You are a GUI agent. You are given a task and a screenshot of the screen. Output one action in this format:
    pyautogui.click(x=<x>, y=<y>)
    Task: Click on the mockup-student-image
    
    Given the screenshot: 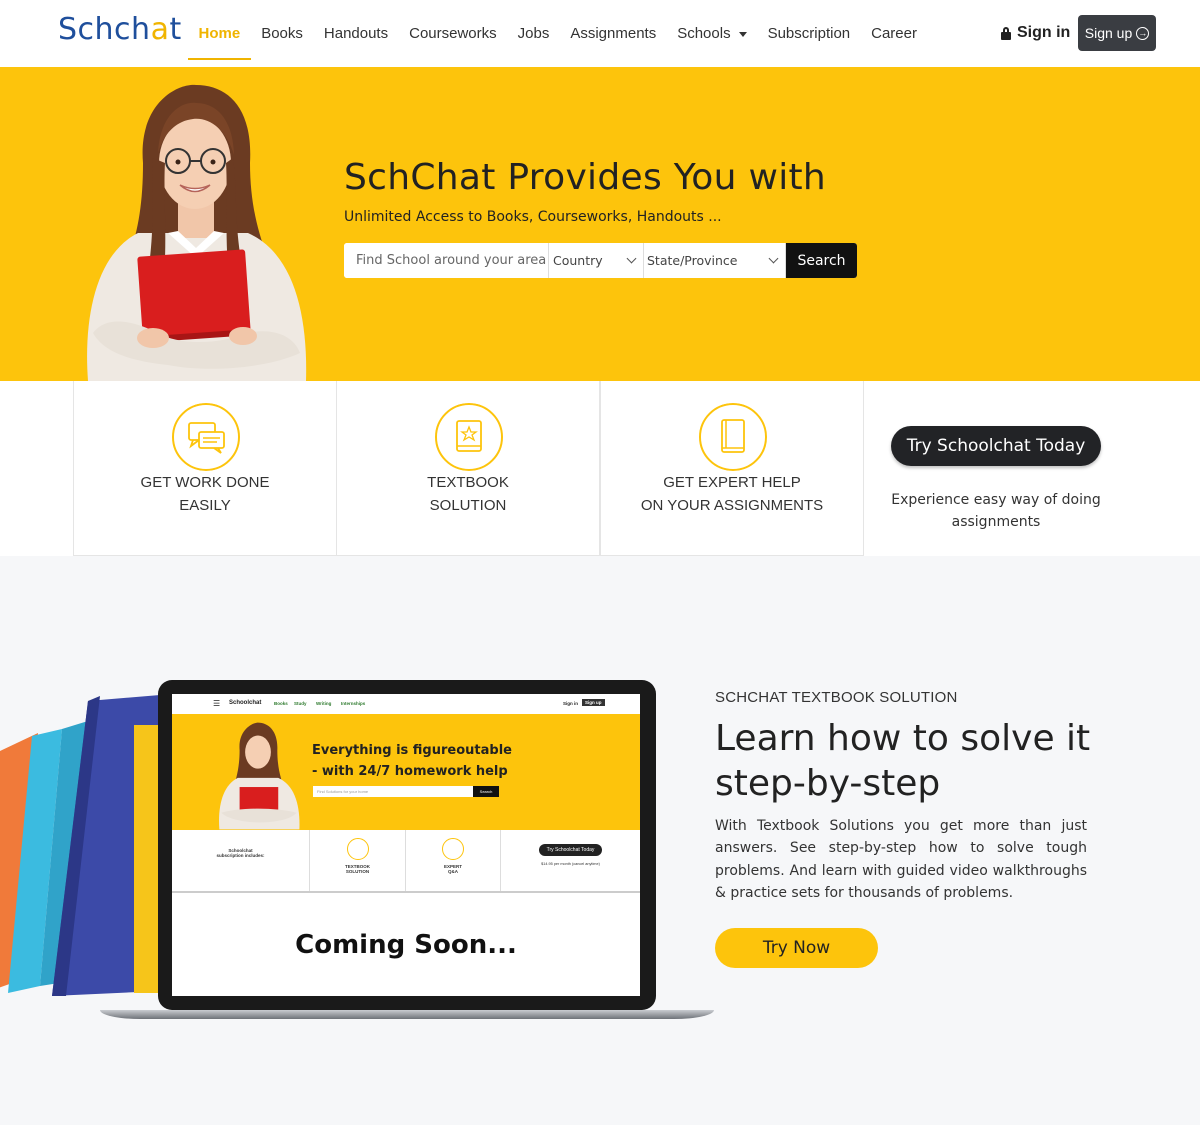 What is the action you would take?
    pyautogui.click(x=259, y=776)
    